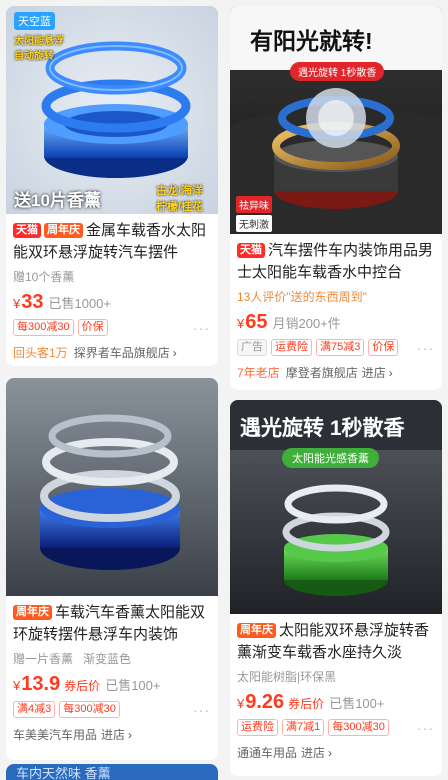 The height and width of the screenshot is (780, 448). What do you see at coordinates (322, 428) in the screenshot?
I see `headline-text: 遇光旋转 1秒散香` at bounding box center [322, 428].